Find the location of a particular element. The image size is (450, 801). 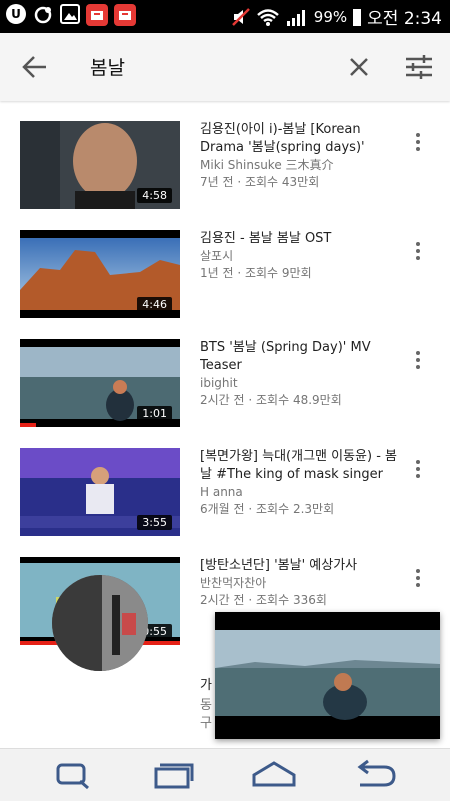

filter-sliders-icon is located at coordinates (419, 67).